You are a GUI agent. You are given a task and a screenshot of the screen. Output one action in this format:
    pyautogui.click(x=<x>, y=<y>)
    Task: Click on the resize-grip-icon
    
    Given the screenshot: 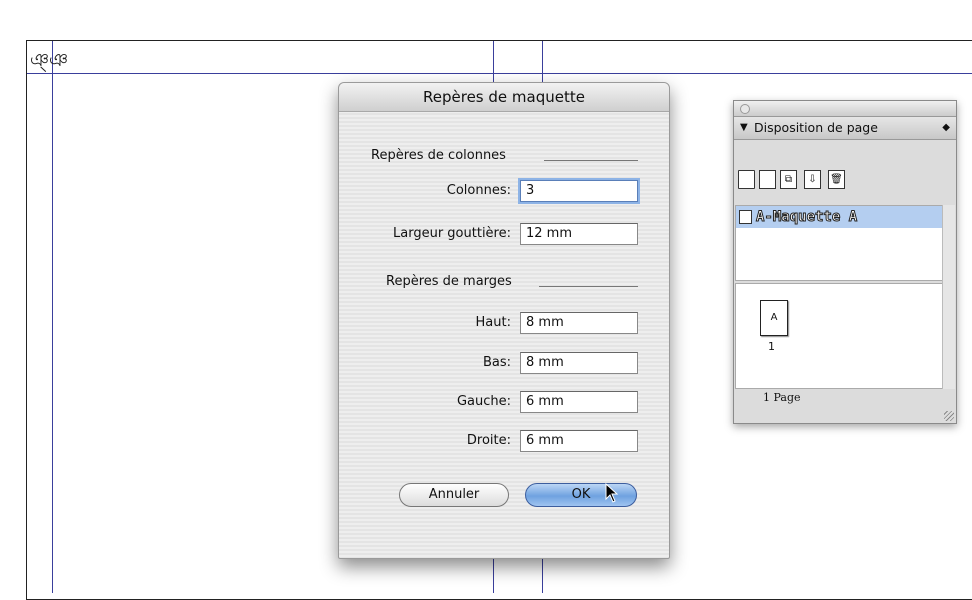 What is the action you would take?
    pyautogui.click(x=949, y=416)
    